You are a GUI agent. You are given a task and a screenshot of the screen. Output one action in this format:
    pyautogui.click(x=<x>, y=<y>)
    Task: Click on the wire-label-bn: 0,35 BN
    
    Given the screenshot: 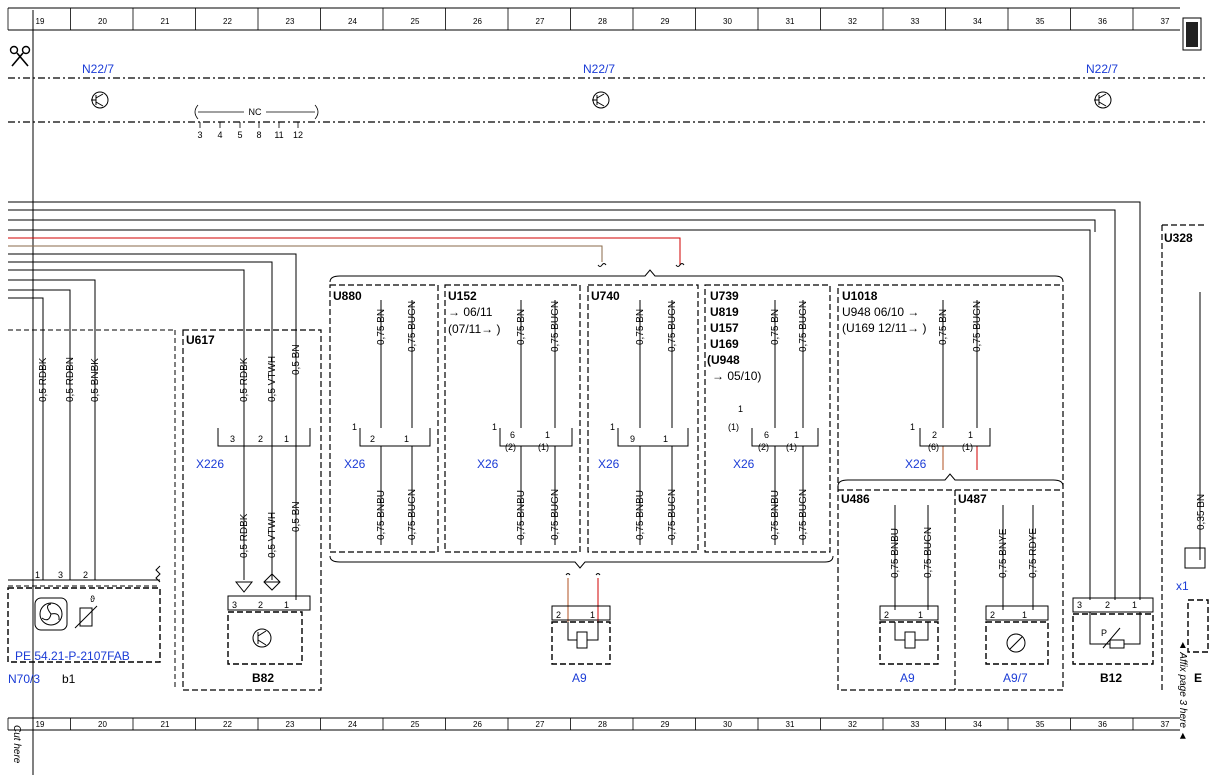 What is the action you would take?
    pyautogui.click(x=1201, y=512)
    